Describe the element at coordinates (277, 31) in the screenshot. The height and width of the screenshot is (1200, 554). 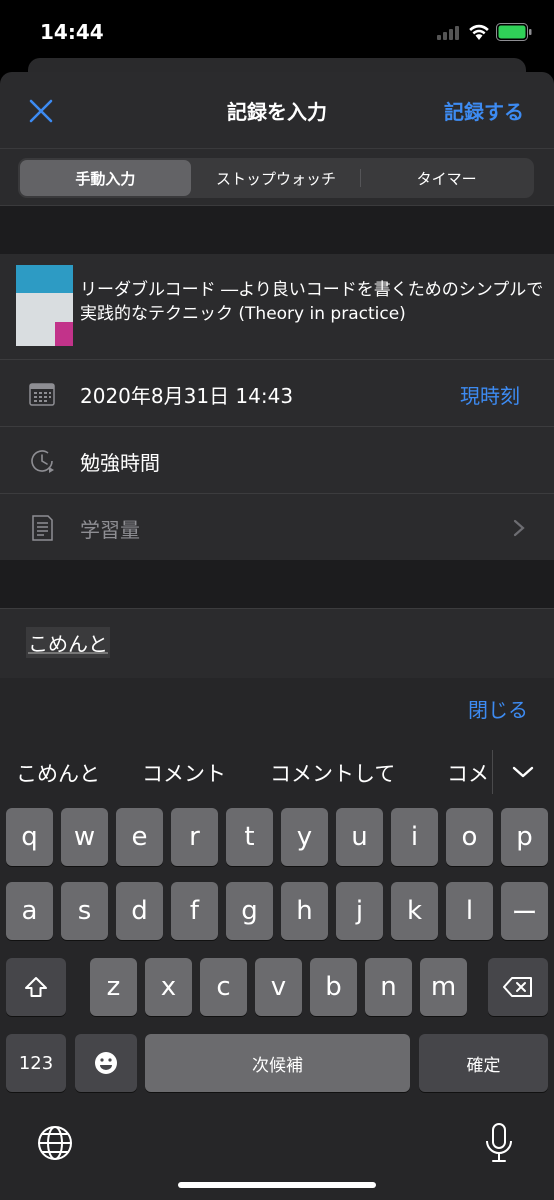
I see `status-bar: 14:44` at that location.